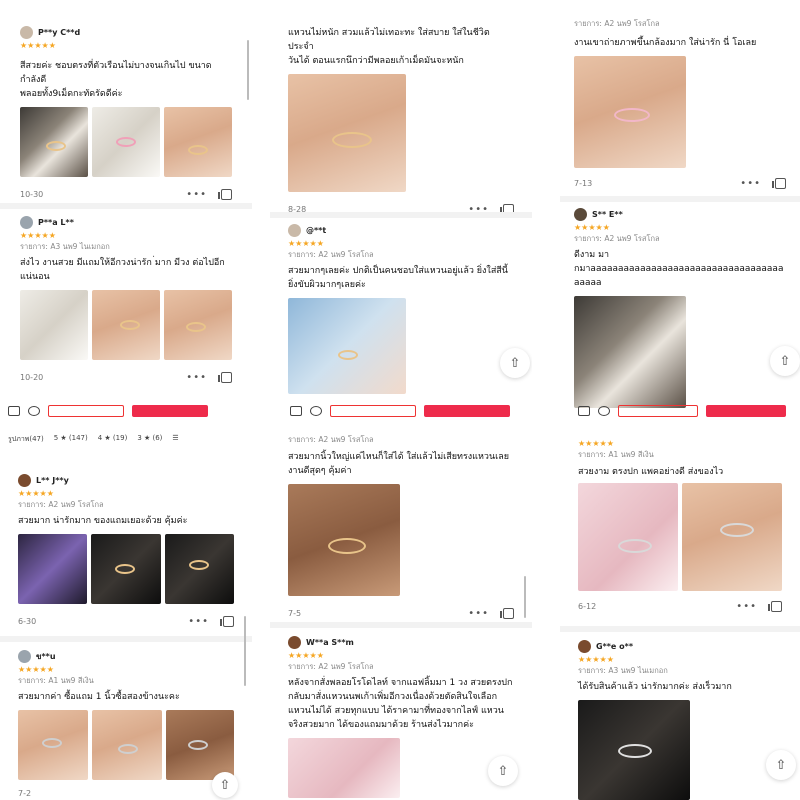  I want to click on filter-chip-3-star: 3 ★ (6), so click(149, 441).